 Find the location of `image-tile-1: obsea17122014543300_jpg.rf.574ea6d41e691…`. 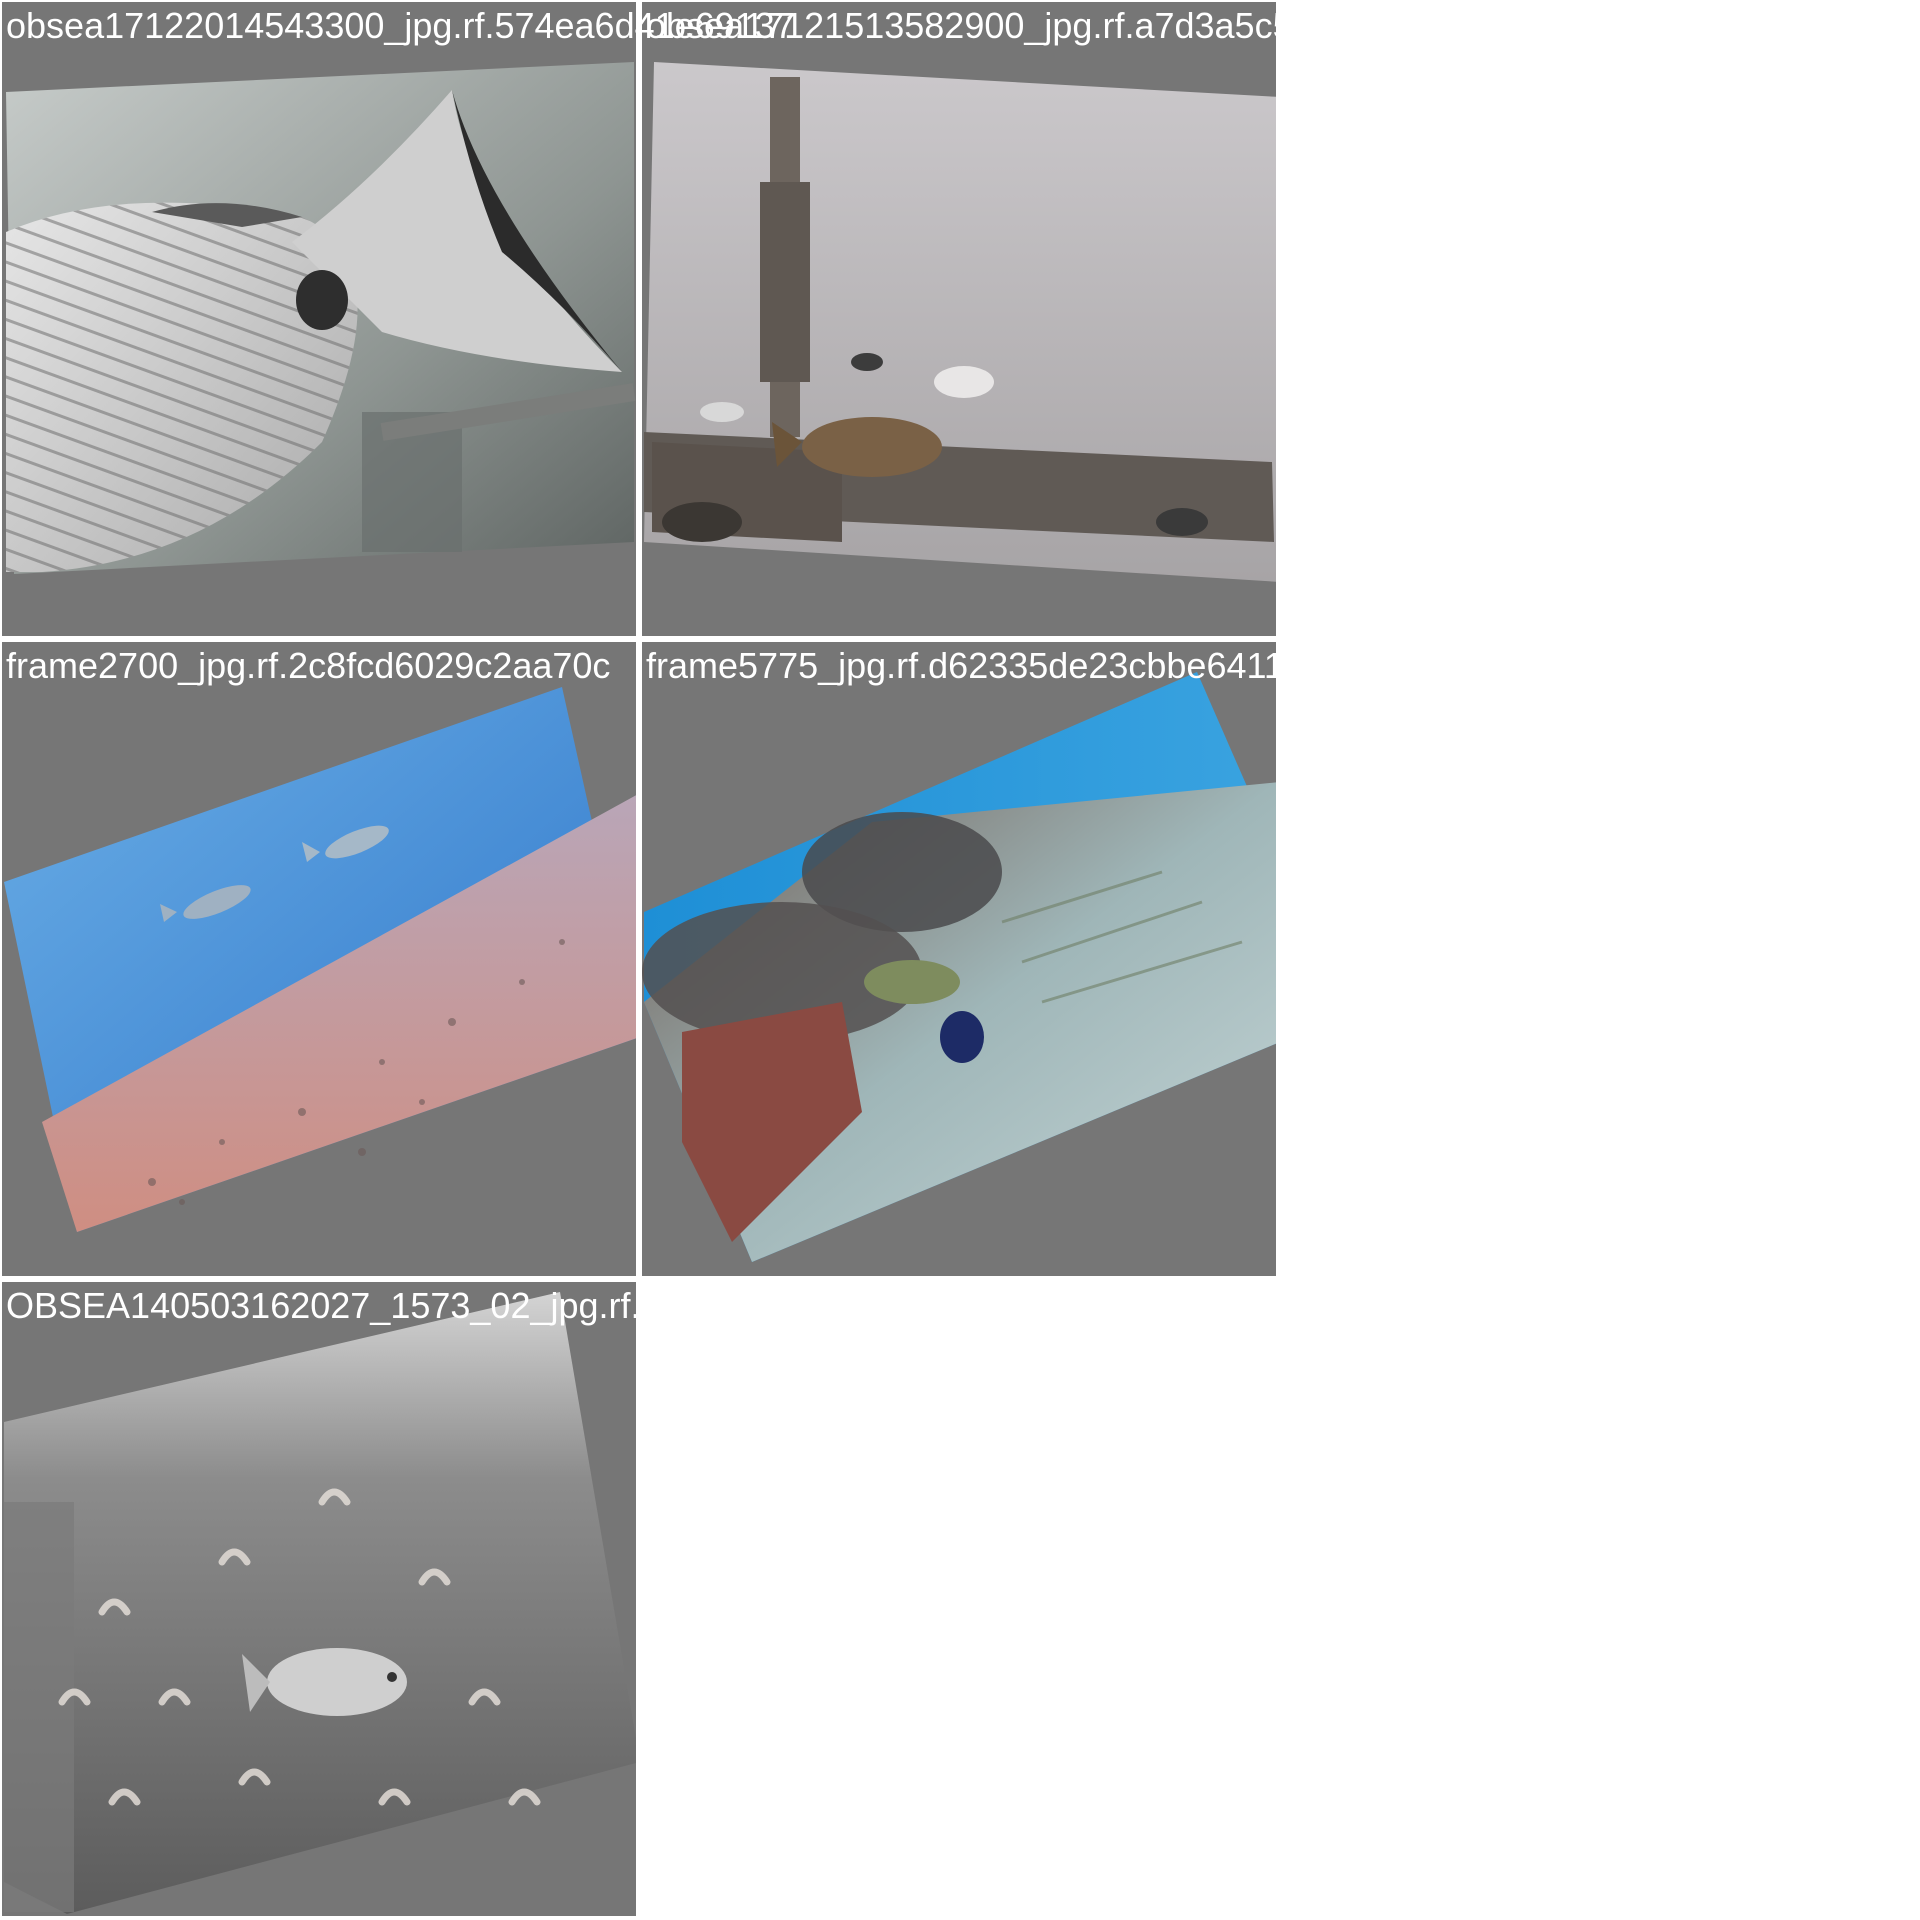

image-tile-1: obsea17122014543300_jpg.rf.574ea6d41e691… is located at coordinates (397, 319).